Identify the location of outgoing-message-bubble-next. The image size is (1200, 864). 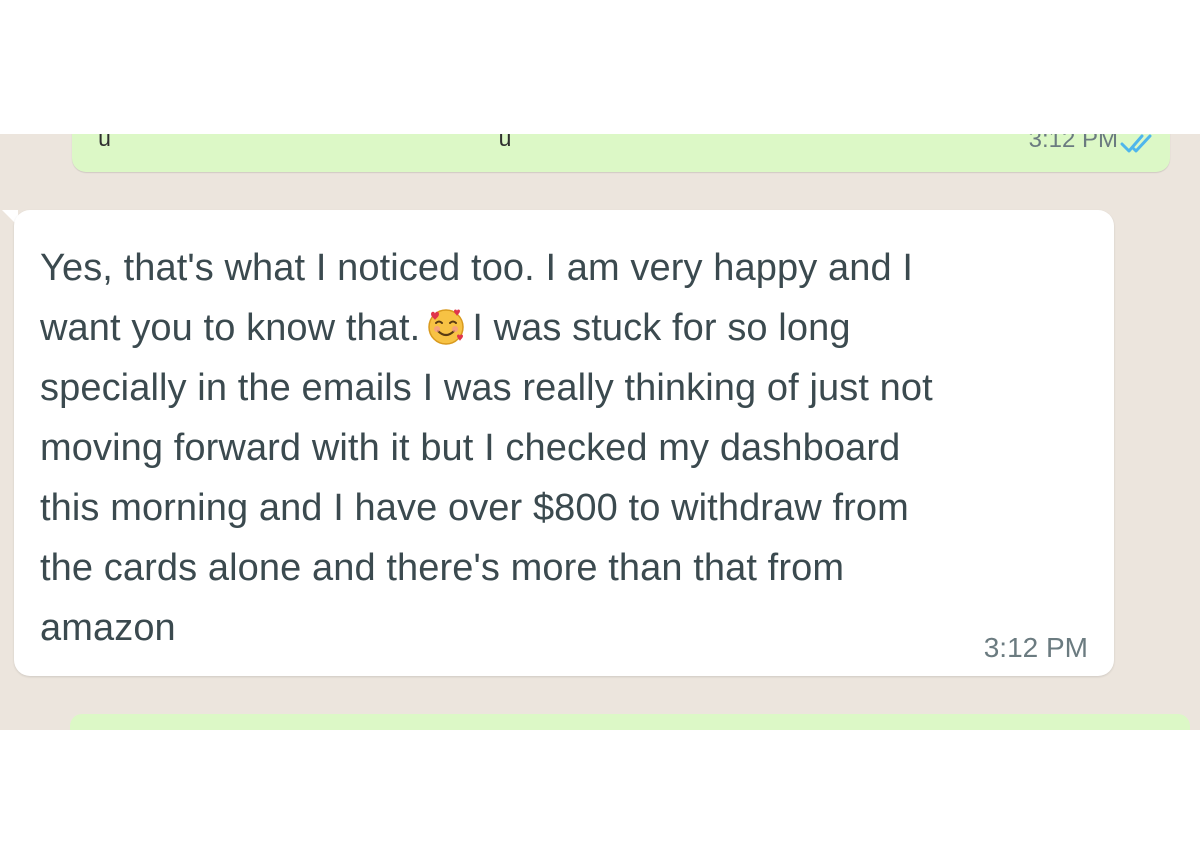
(630, 722).